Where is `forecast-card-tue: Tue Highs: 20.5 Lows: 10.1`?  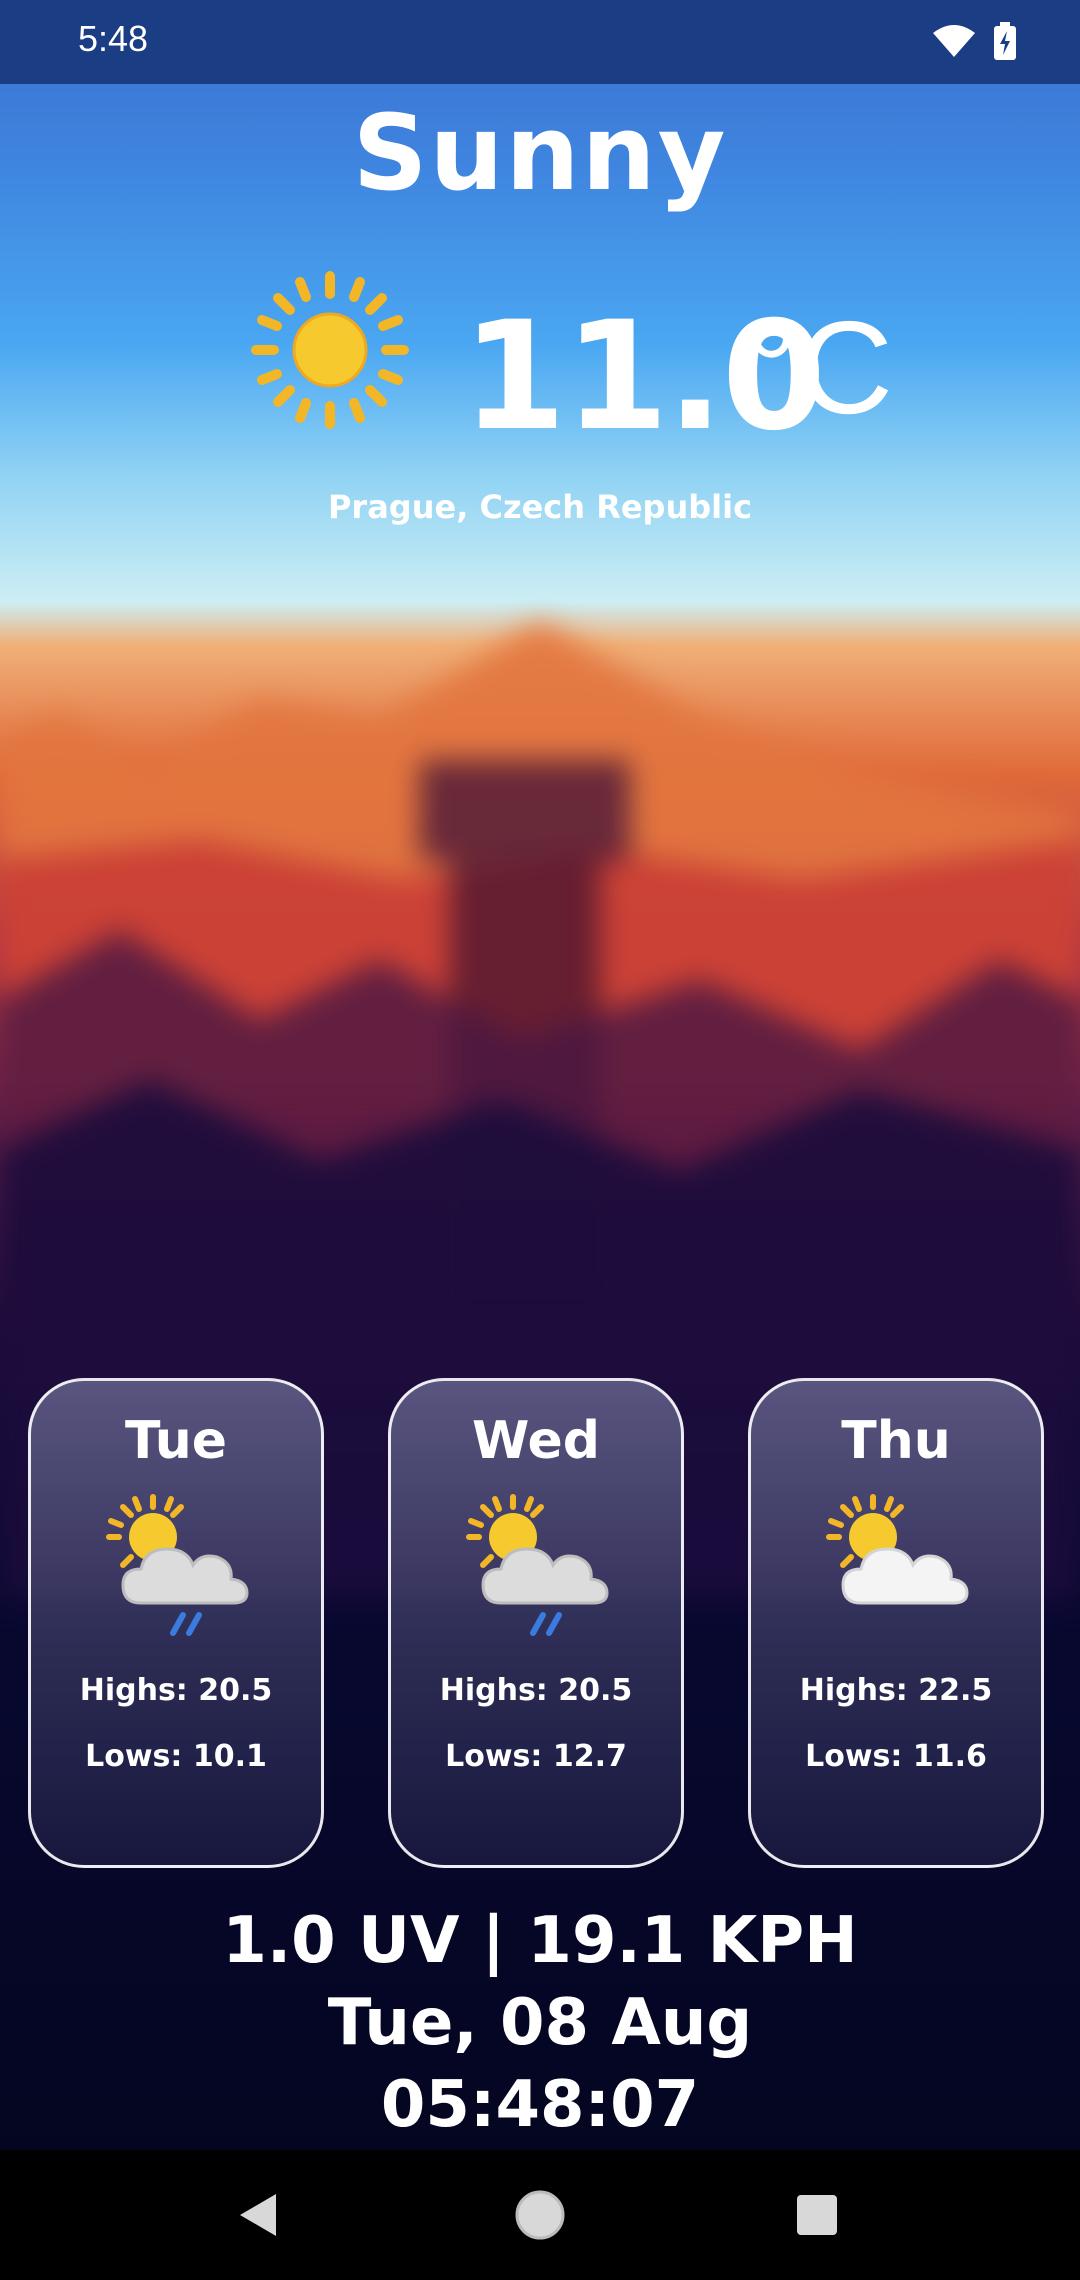 forecast-card-tue: Tue Highs: 20.5 Lows: 10.1 is located at coordinates (176, 1623).